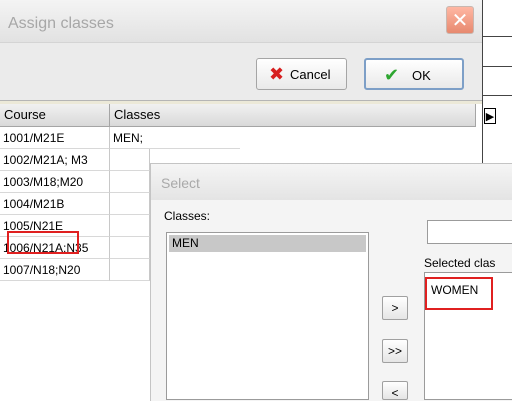 Image resolution: width=512 pixels, height=404 pixels. Describe the element at coordinates (187, 216) in the screenshot. I see `classes-label: Classes:` at that location.